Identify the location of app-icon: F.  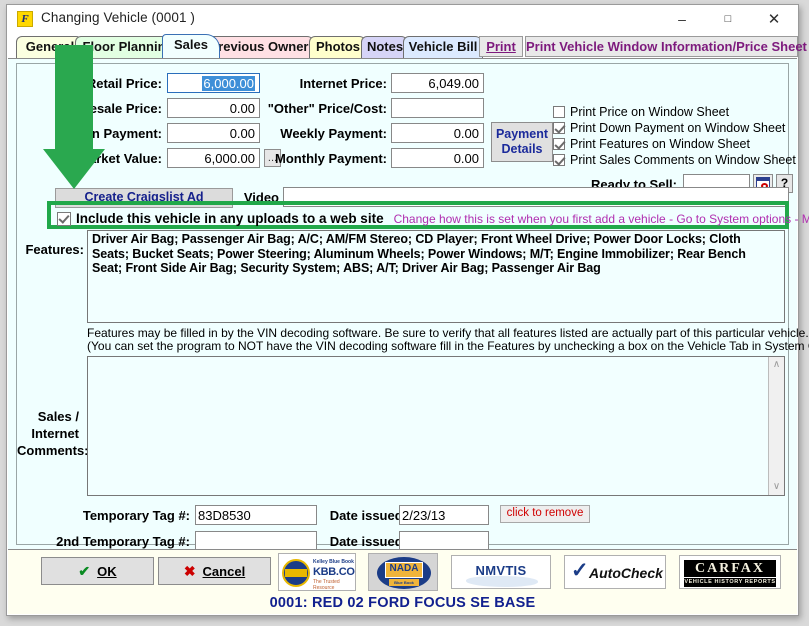
(25, 19).